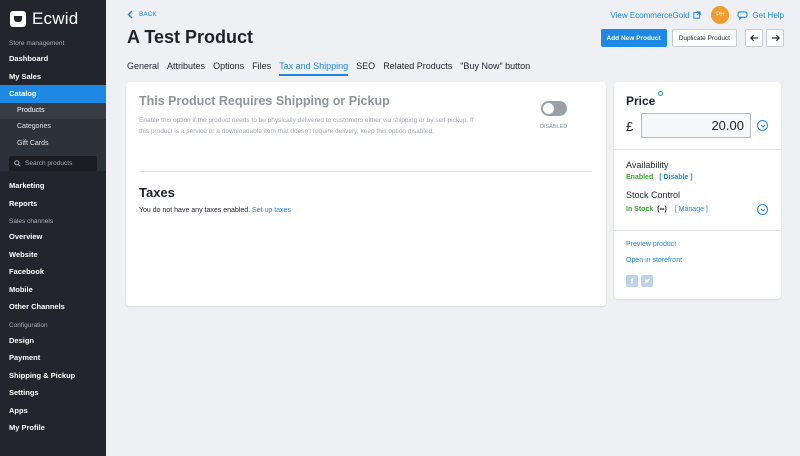 Image resolution: width=800 pixels, height=456 pixels. Describe the element at coordinates (195, 210) in the screenshot. I see `taxes-message: You do not have any taxes enabled.` at that location.